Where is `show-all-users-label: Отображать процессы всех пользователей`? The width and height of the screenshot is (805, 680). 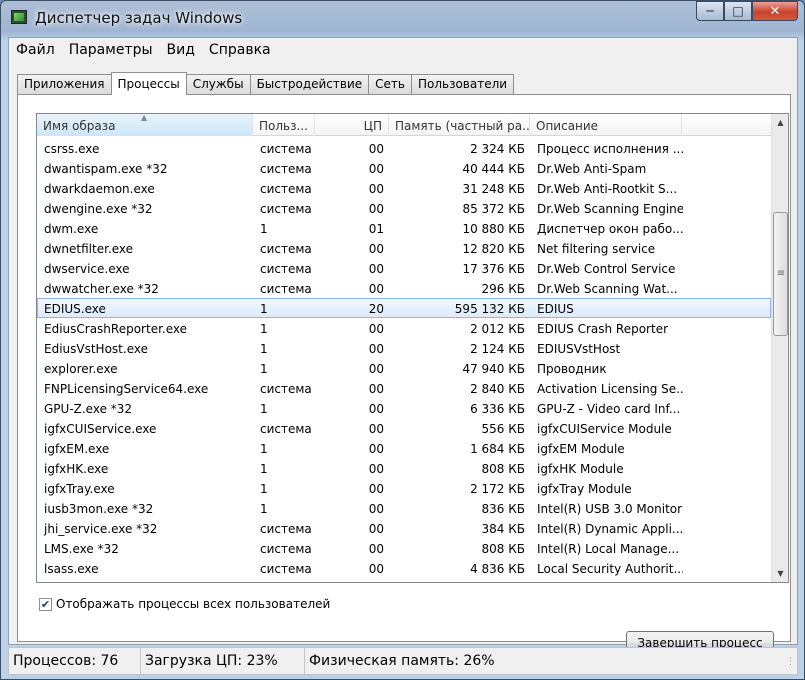 show-all-users-label: Отображать процессы всех пользователей is located at coordinates (193, 604).